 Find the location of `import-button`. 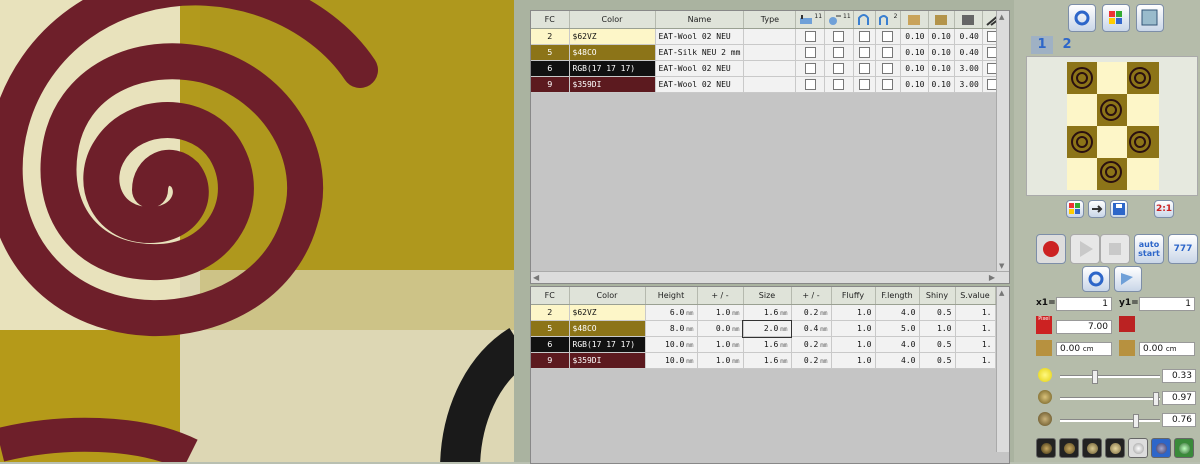

import-button is located at coordinates (1097, 209).